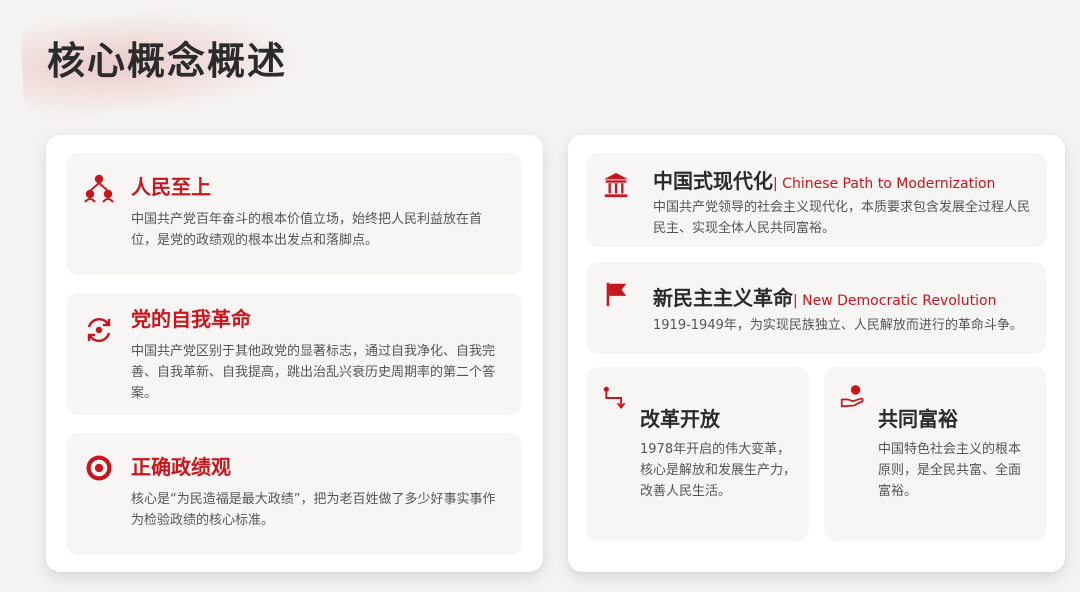 Image resolution: width=1080 pixels, height=592 pixels. I want to click on card-title: 中国式现代化| Chinese Path to Modernization, so click(824, 182).